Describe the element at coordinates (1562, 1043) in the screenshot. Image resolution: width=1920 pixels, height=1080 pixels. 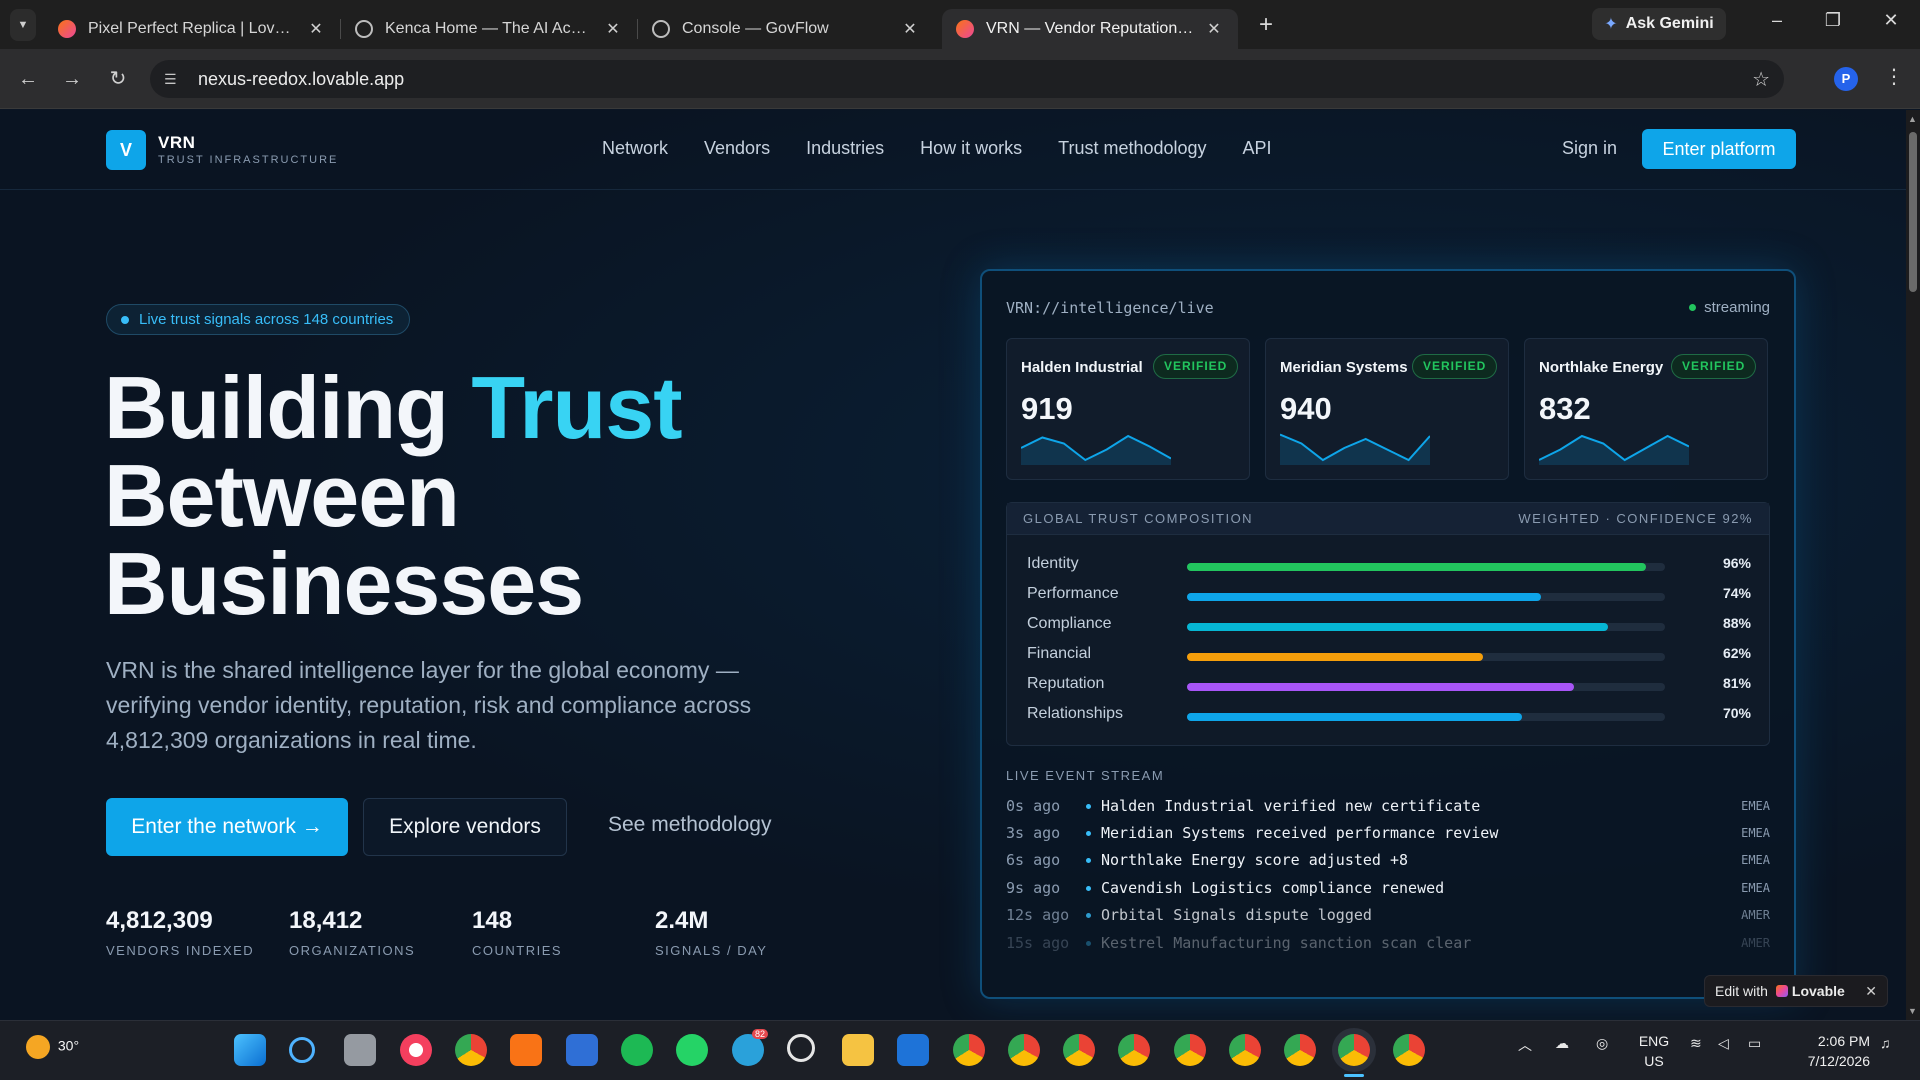
I see `cloud-offline-icon: ☁` at that location.